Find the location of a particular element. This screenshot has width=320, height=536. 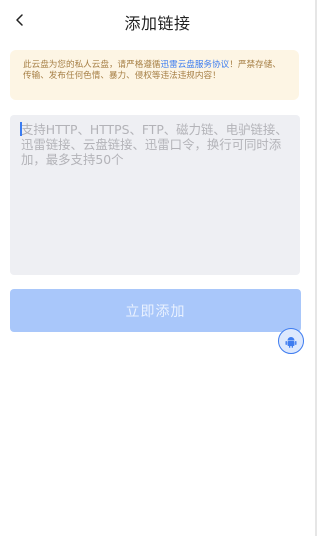

window-edge is located at coordinates (316, 268).